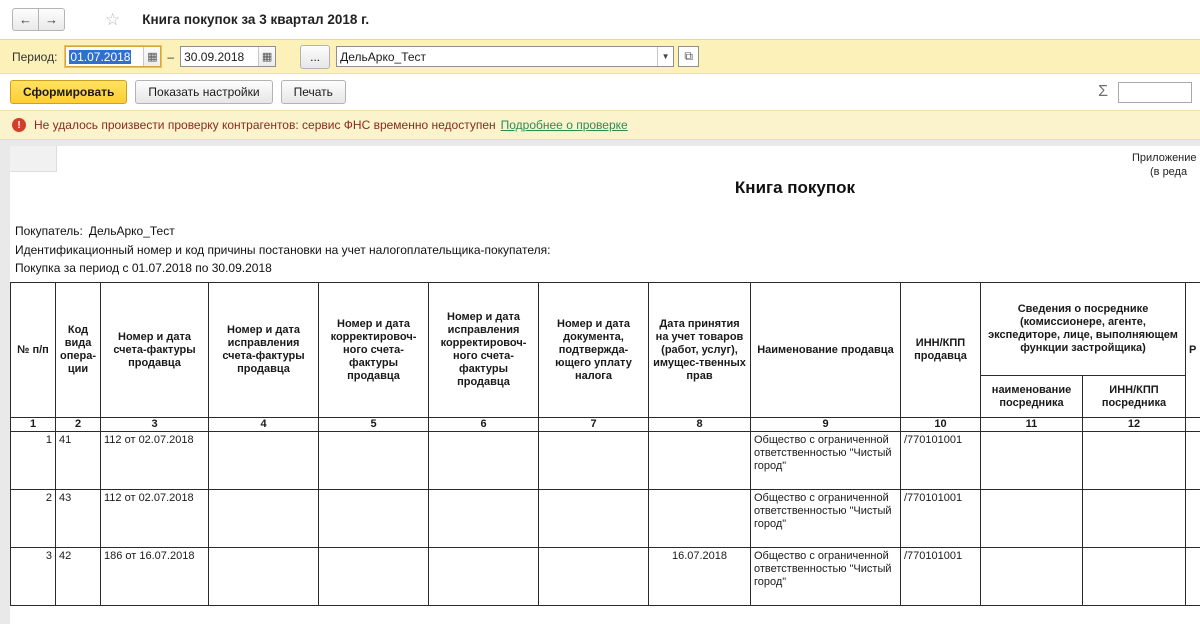  What do you see at coordinates (35, 56) in the screenshot?
I see `period-label: Период:` at bounding box center [35, 56].